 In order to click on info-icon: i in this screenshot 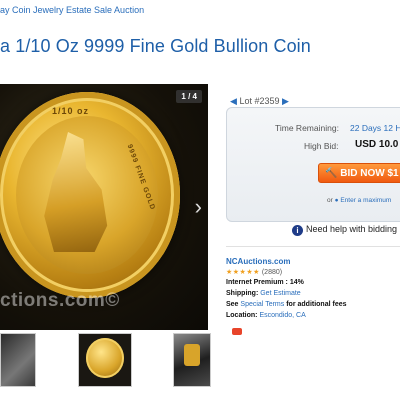, I will do `click(297, 230)`.